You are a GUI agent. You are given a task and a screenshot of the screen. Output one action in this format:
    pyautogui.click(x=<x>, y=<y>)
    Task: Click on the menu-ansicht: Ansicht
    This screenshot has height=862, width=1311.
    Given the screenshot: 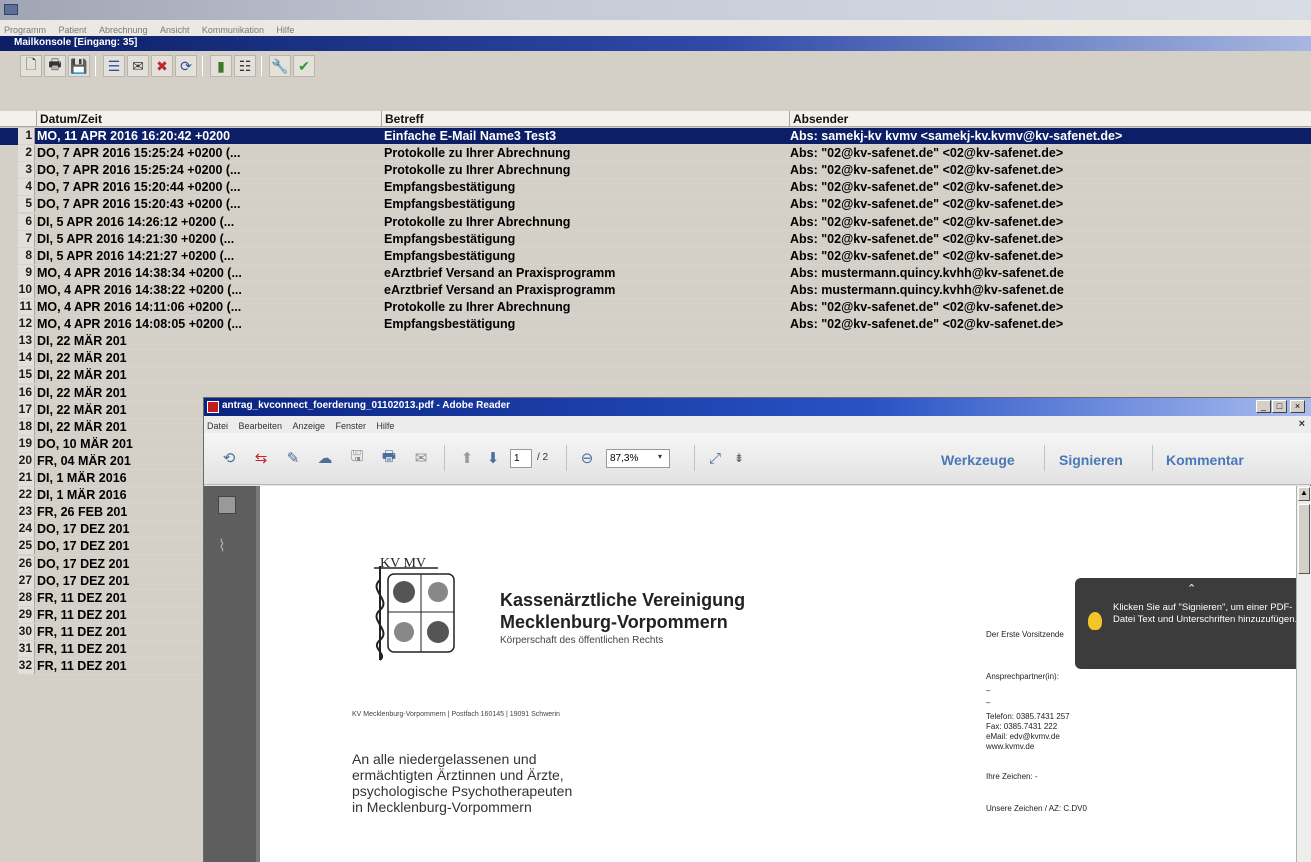 What is the action you would take?
    pyautogui.click(x=175, y=29)
    